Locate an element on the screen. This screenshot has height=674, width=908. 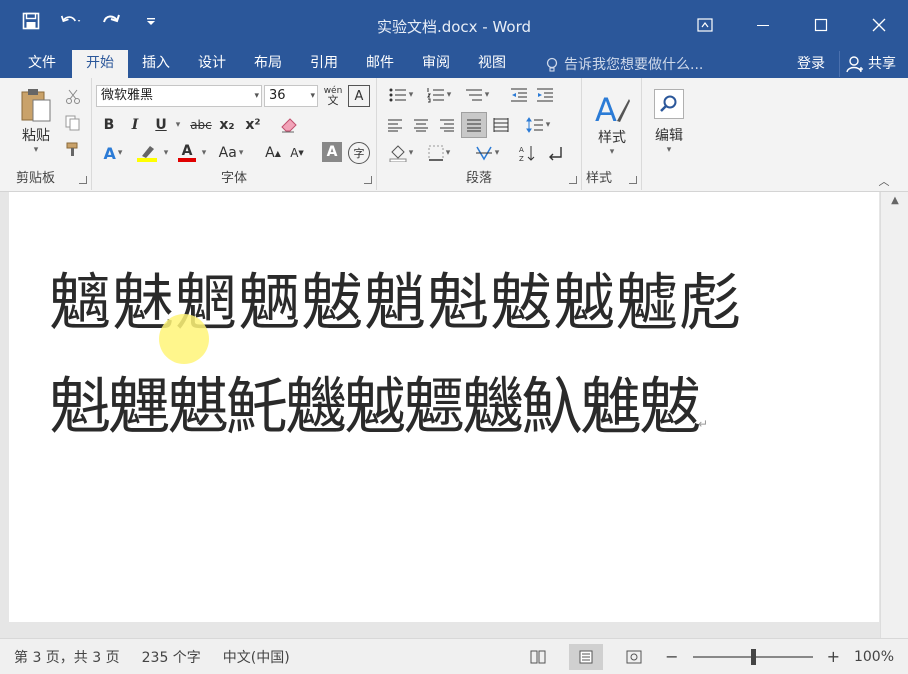
clipboard-launcher-icon is located at coordinates (83, 180).